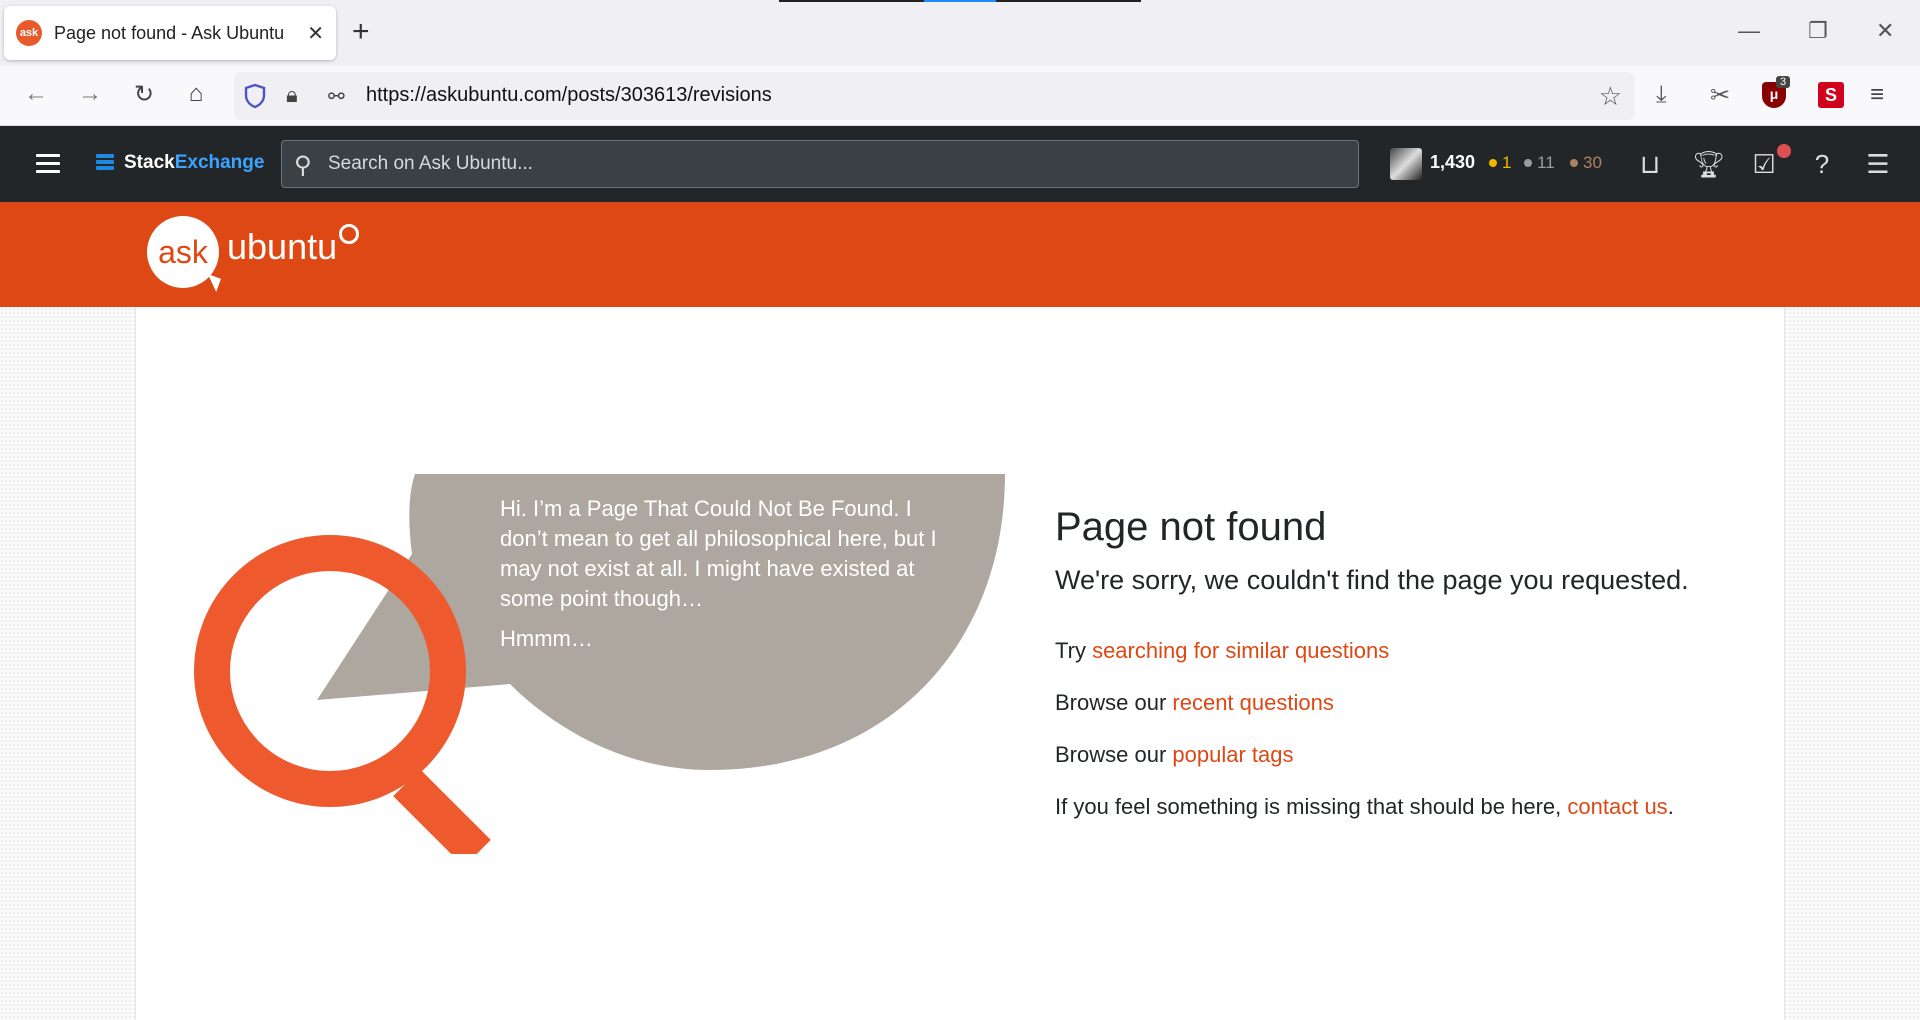 Image resolution: width=1920 pixels, height=1020 pixels. I want to click on stackexchange-topbar: StackExchange ⚲ 1,430 1 11 30 ⊔ 🏆︎ ☑ ? ☰, so click(960, 164).